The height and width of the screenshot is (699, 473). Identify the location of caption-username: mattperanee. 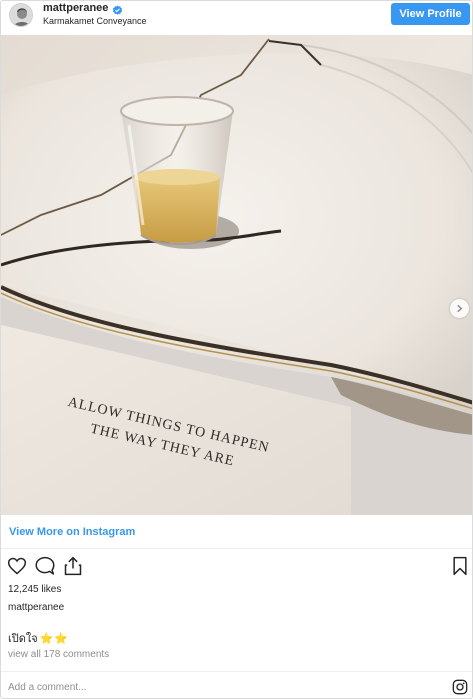
(36, 607).